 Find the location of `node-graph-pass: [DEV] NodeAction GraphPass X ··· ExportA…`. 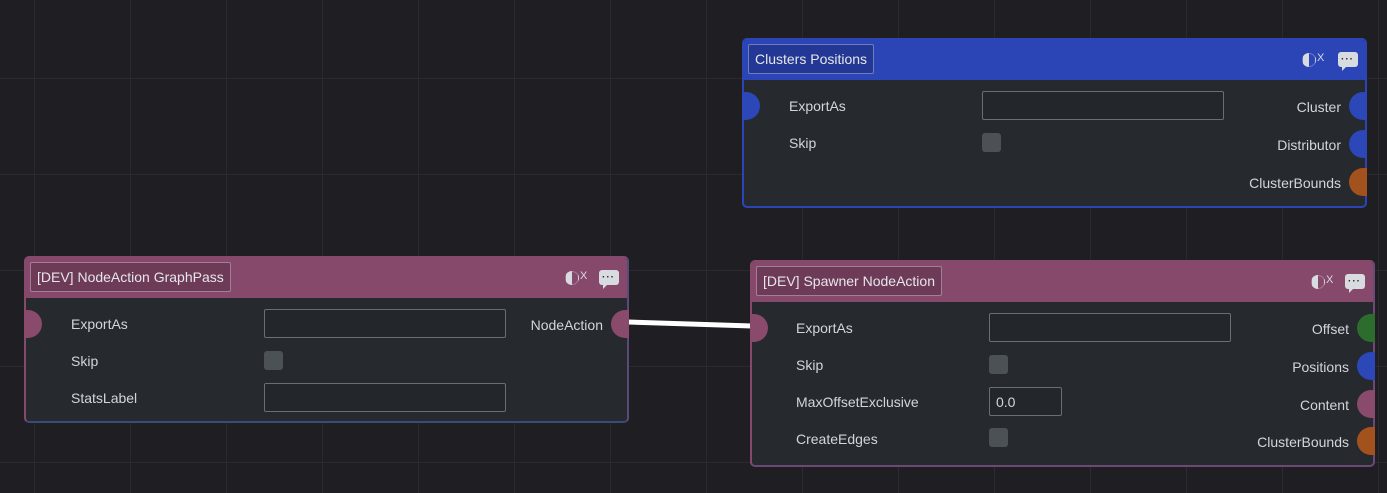

node-graph-pass: [DEV] NodeAction GraphPass X ··· ExportA… is located at coordinates (326, 339).